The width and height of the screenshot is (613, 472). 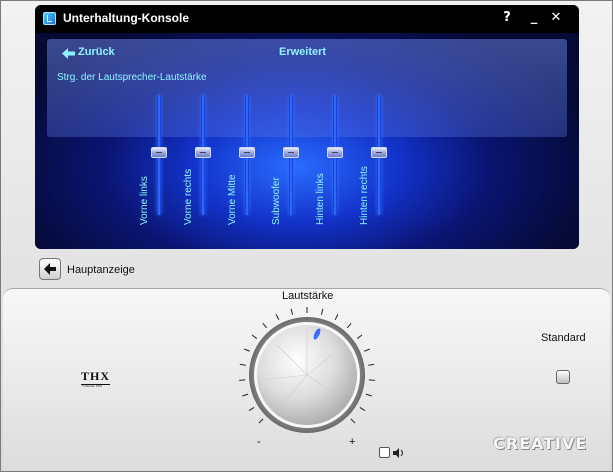 I want to click on slider-label: Vorne Mitte, so click(x=232, y=199).